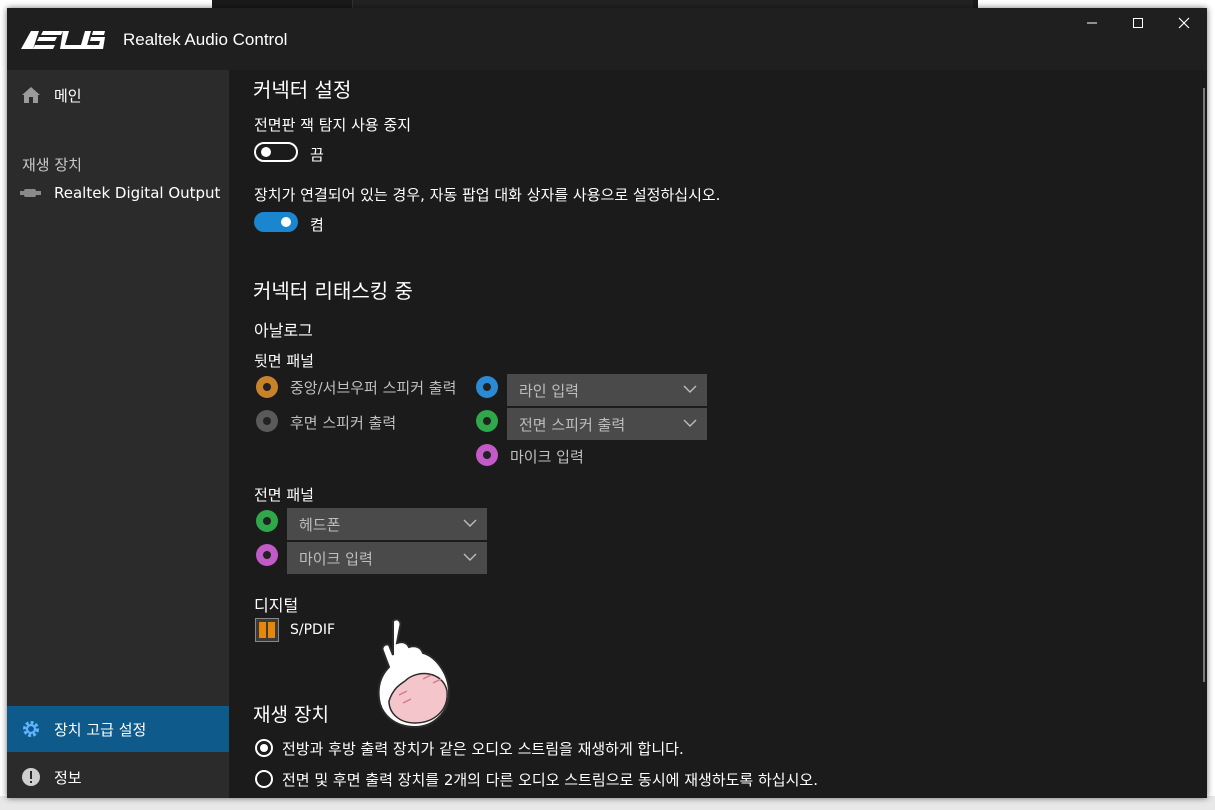 The height and width of the screenshot is (810, 1215). Describe the element at coordinates (276, 605) in the screenshot. I see `digital-label: 디지털` at that location.